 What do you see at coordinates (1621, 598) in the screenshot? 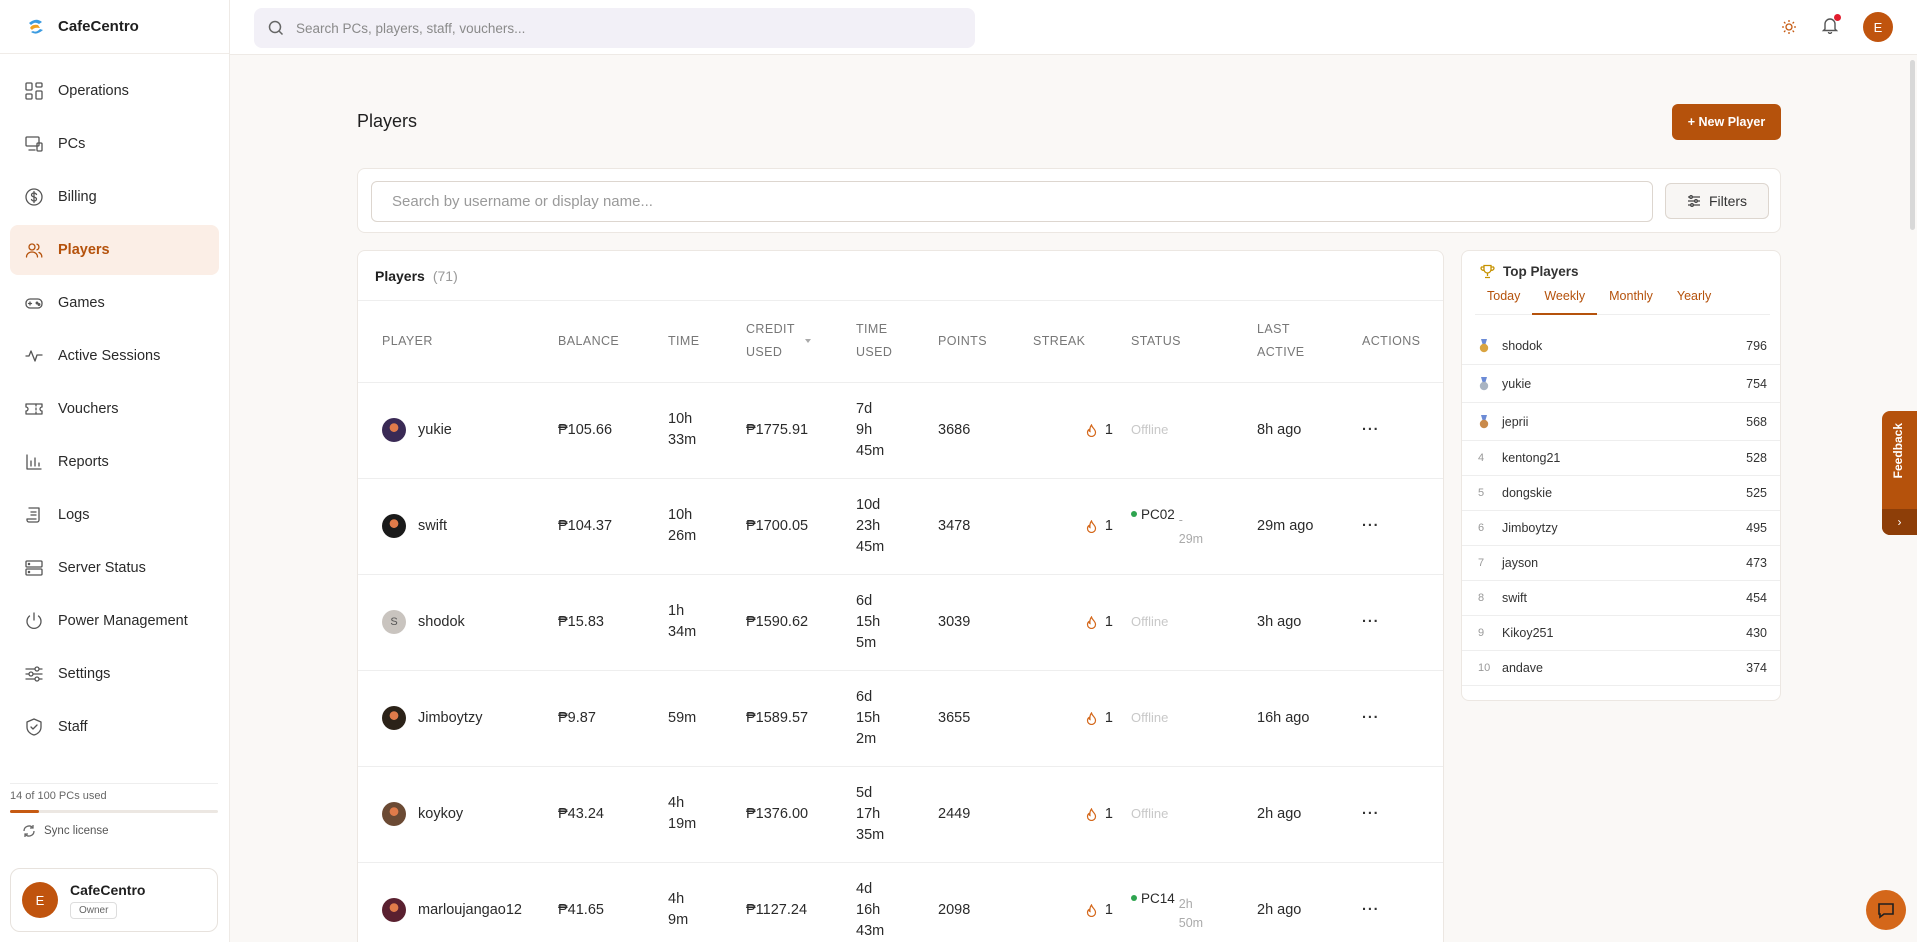
I see `list-item: 8 swift 454` at bounding box center [1621, 598].